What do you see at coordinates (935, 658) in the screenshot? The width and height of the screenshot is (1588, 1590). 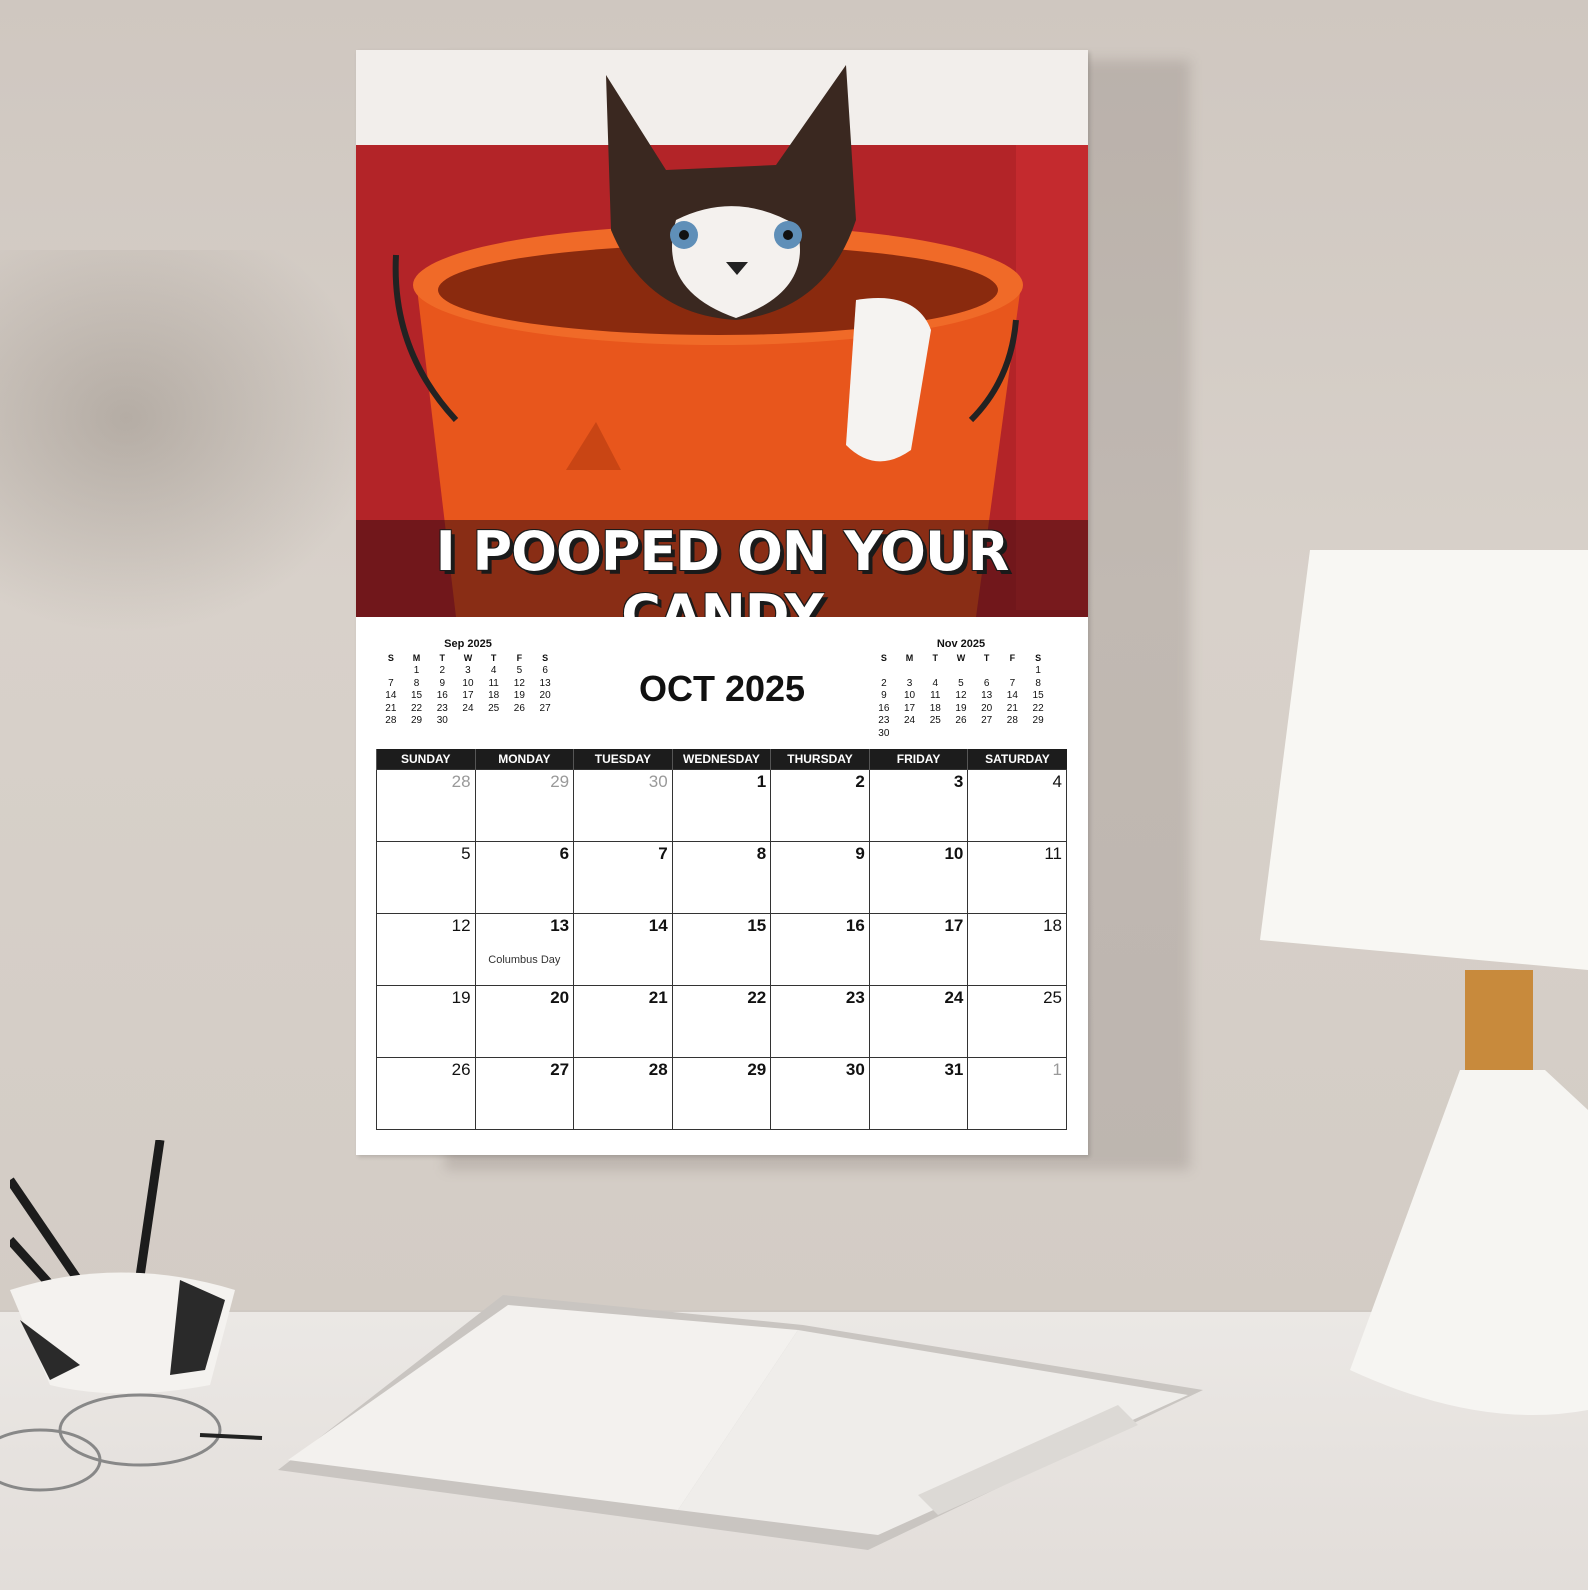 I see `mini-next-weekday-letter: T` at bounding box center [935, 658].